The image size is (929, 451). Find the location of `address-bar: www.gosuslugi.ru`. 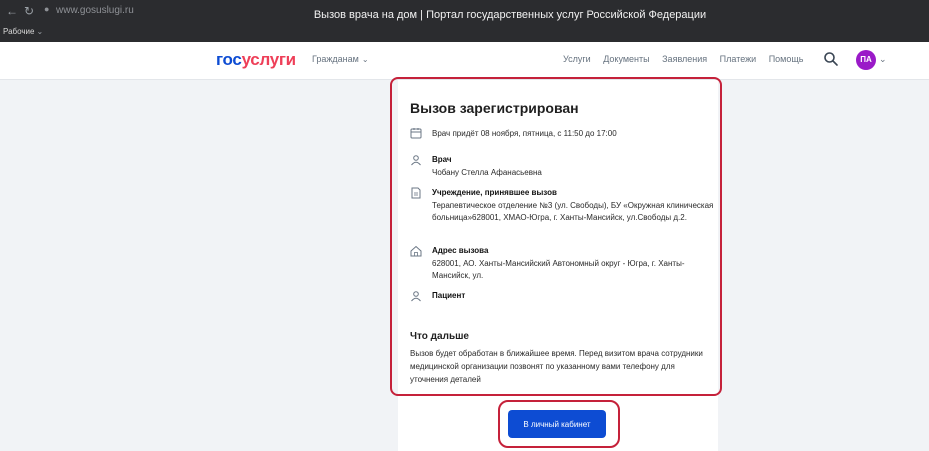

address-bar: www.gosuslugi.ru is located at coordinates (95, 10).